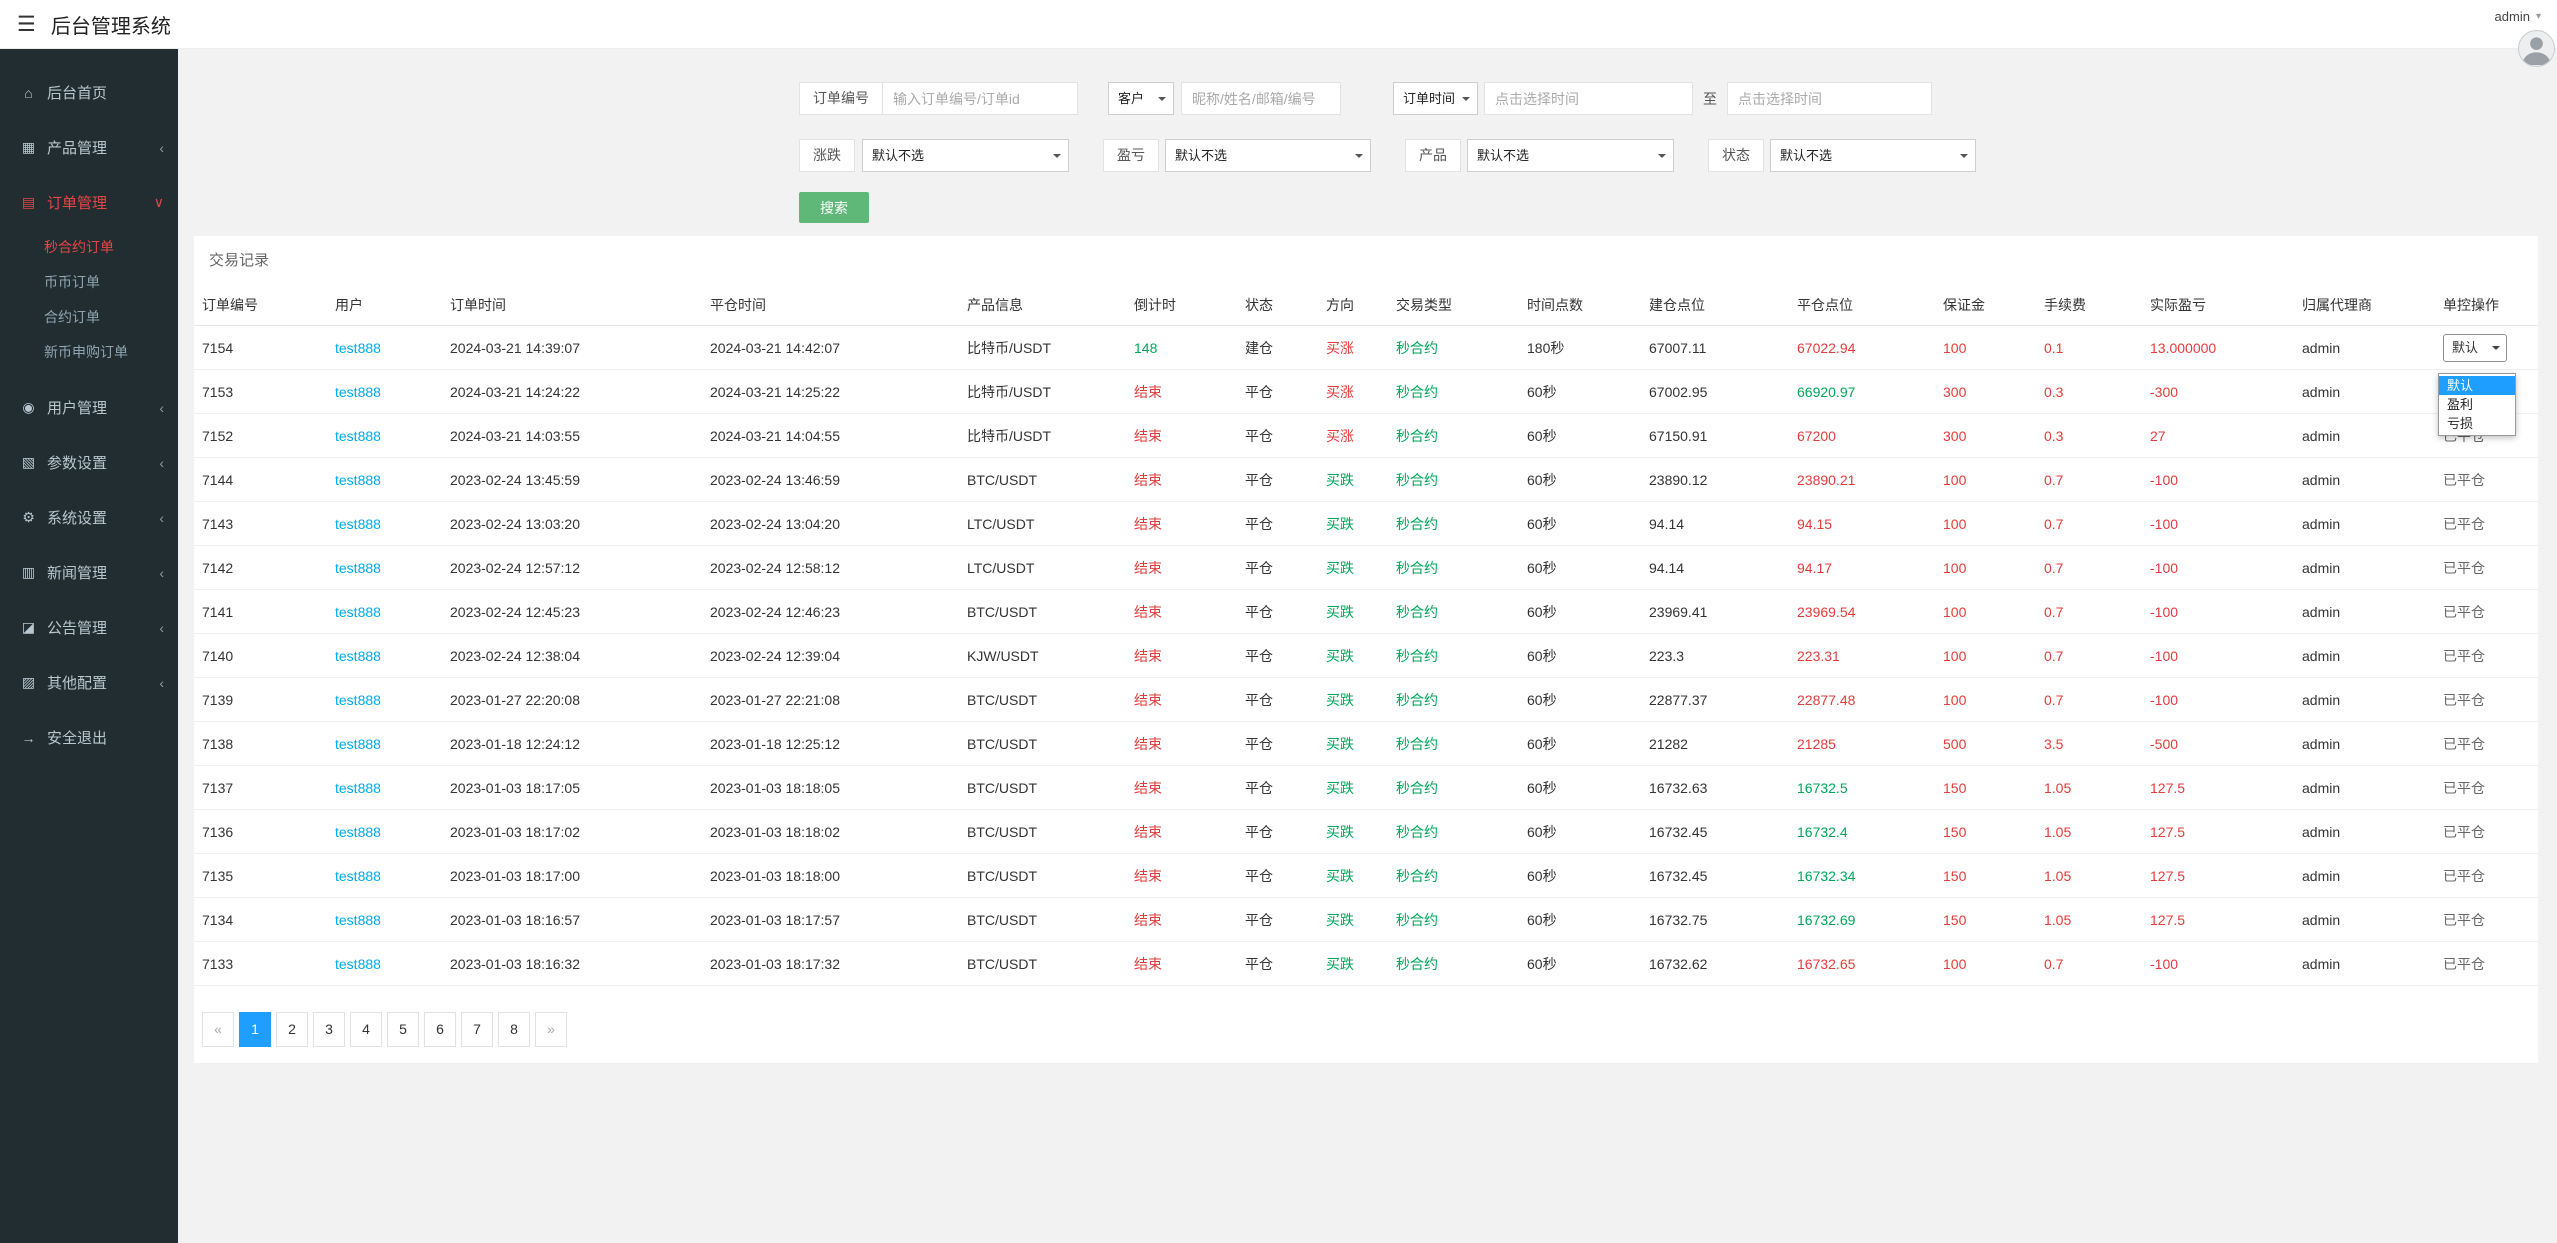  What do you see at coordinates (841, 98) in the screenshot?
I see `order-no-label: 订单编号` at bounding box center [841, 98].